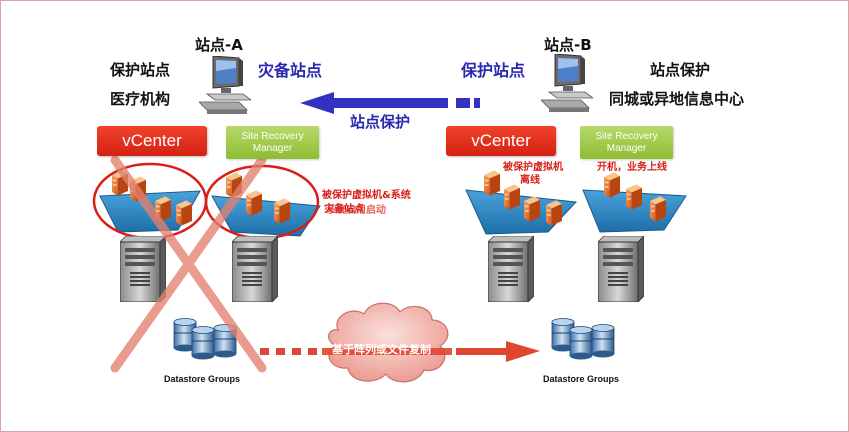 The height and width of the screenshot is (432, 849). What do you see at coordinates (567, 83) in the screenshot?
I see `site-b-workstation-icon` at bounding box center [567, 83].